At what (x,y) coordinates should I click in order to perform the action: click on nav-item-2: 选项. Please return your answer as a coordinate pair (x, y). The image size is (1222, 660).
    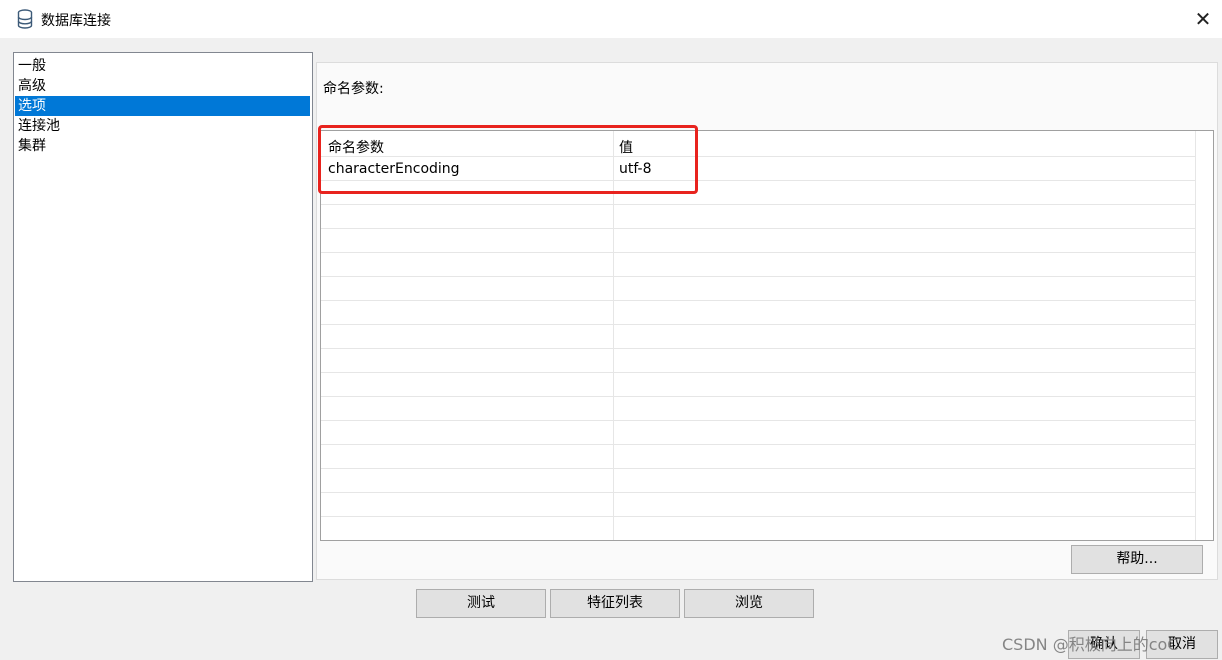
    Looking at the image, I should click on (162, 106).